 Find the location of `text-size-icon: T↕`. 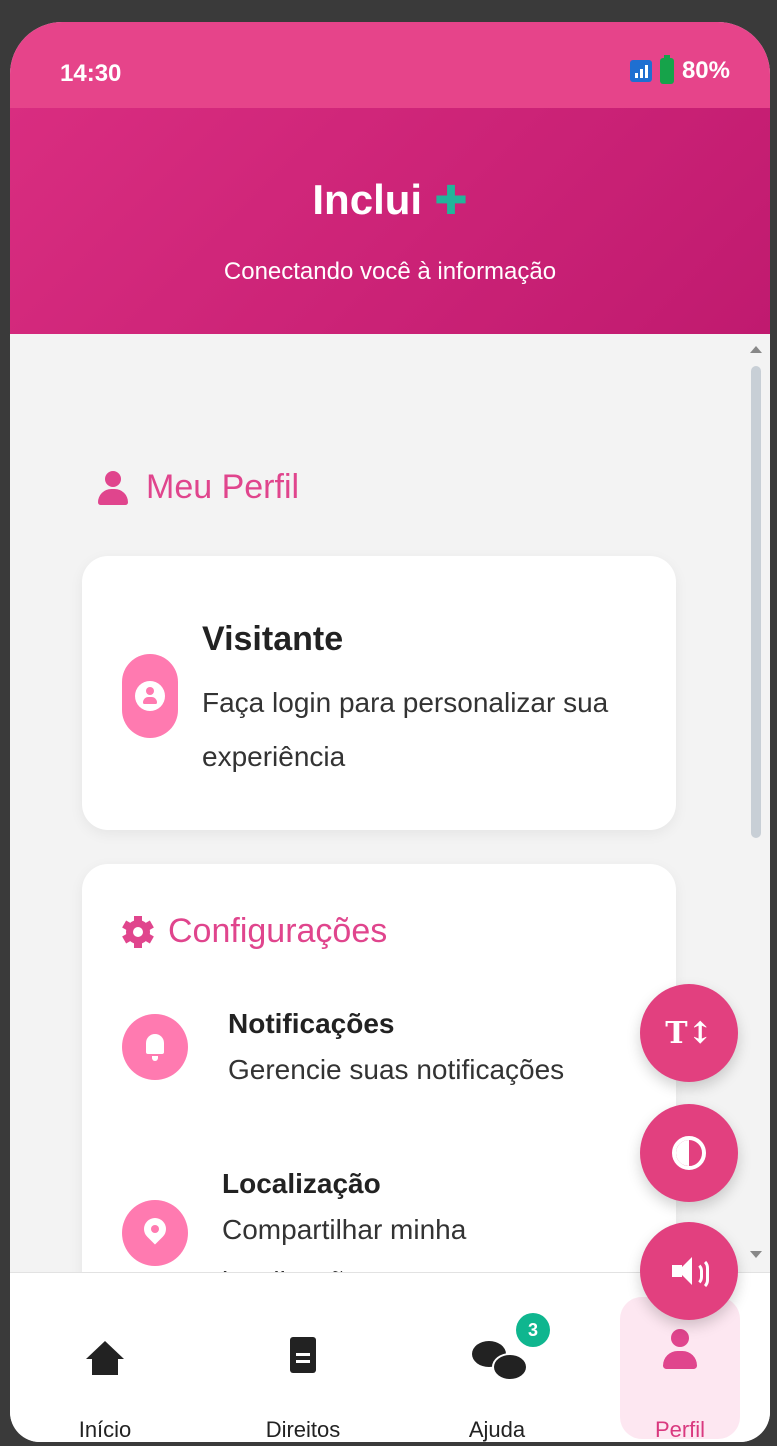

text-size-icon: T↕ is located at coordinates (689, 1033).